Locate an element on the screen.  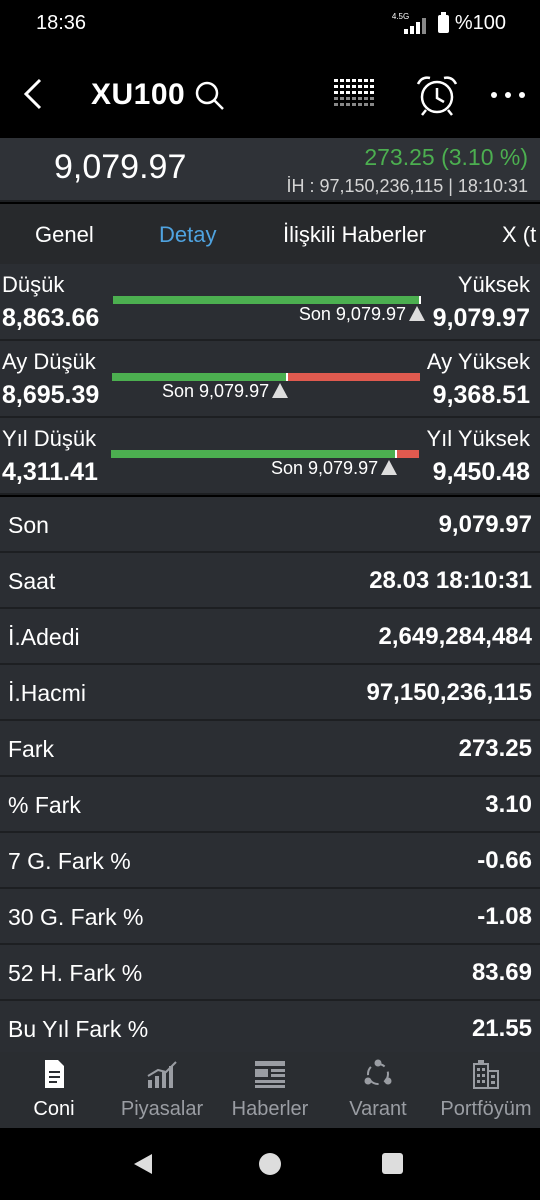
system-recents-icon is located at coordinates (392, 1163).